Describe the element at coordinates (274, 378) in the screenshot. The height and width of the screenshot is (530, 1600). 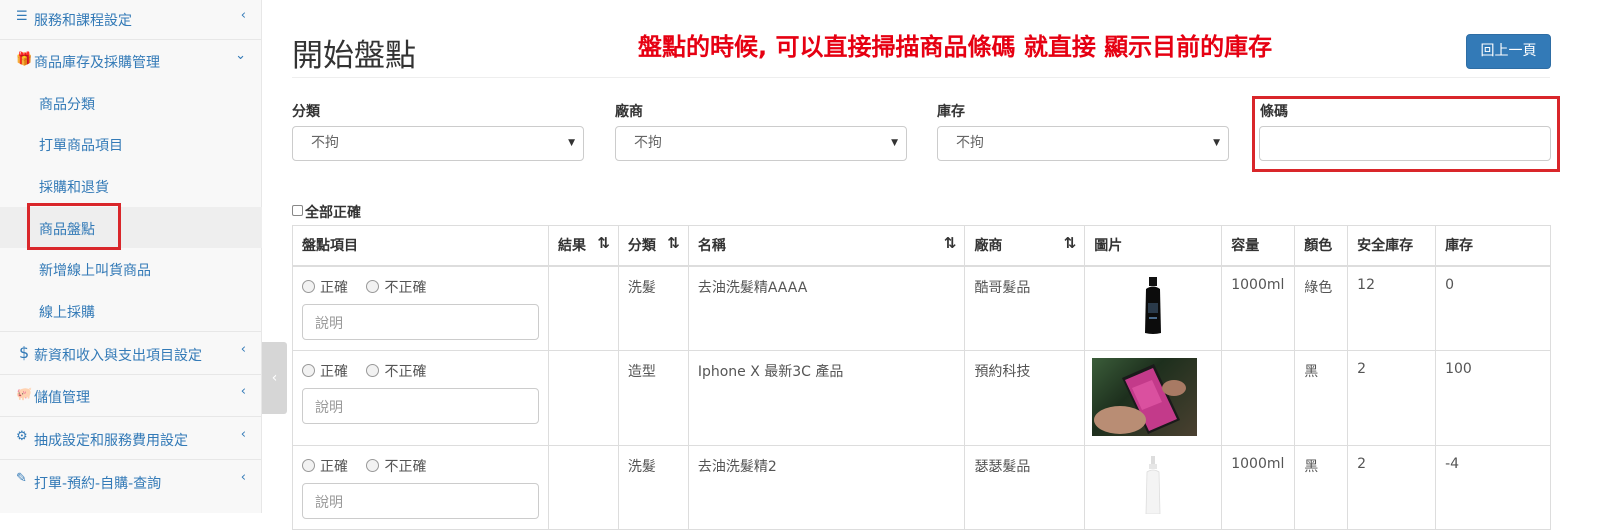
I see `sidebar-collapse-toggle: ‹` at that location.